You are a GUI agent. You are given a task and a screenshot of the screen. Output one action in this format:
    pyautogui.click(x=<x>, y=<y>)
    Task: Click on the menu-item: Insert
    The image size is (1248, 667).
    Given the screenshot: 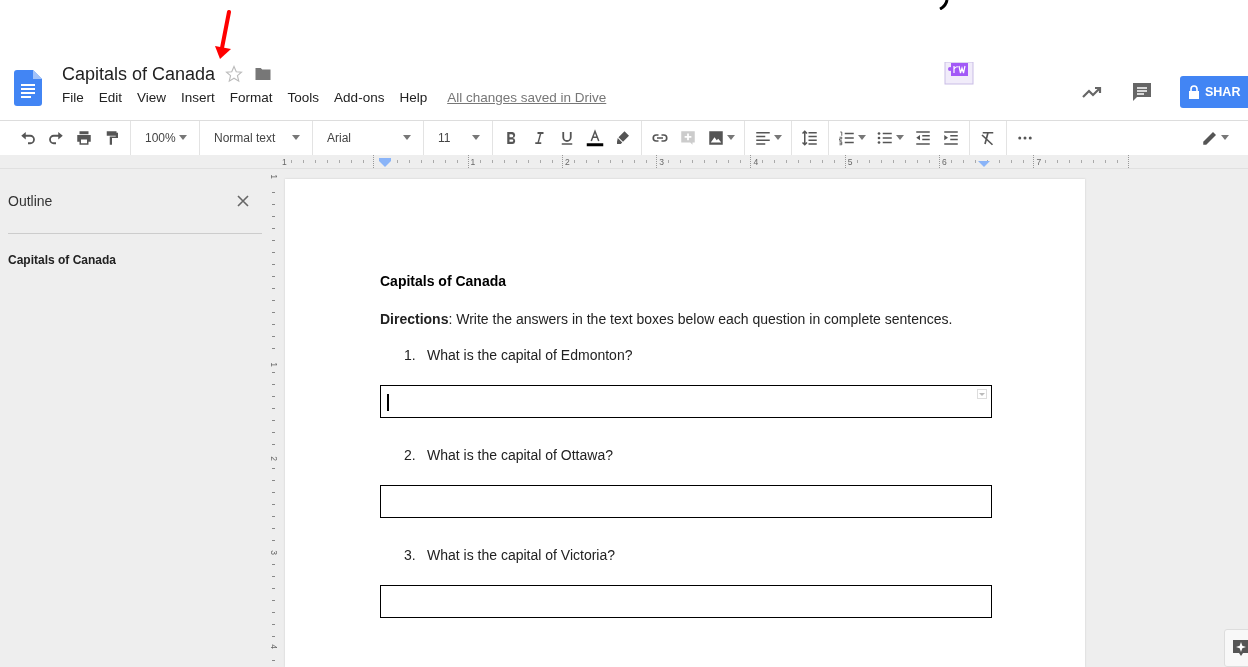 What is the action you would take?
    pyautogui.click(x=197, y=97)
    